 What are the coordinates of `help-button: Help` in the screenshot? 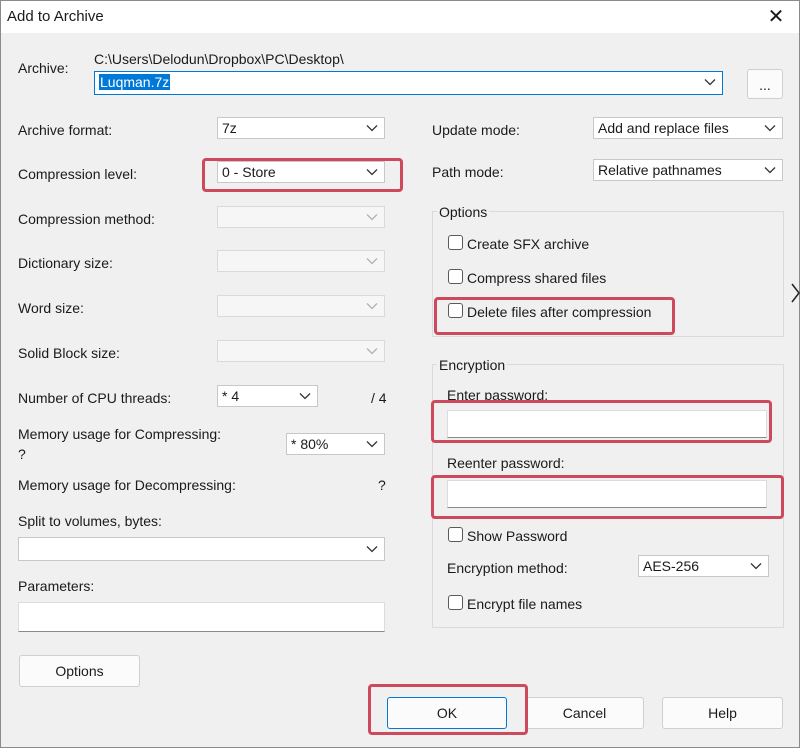 It's located at (722, 713).